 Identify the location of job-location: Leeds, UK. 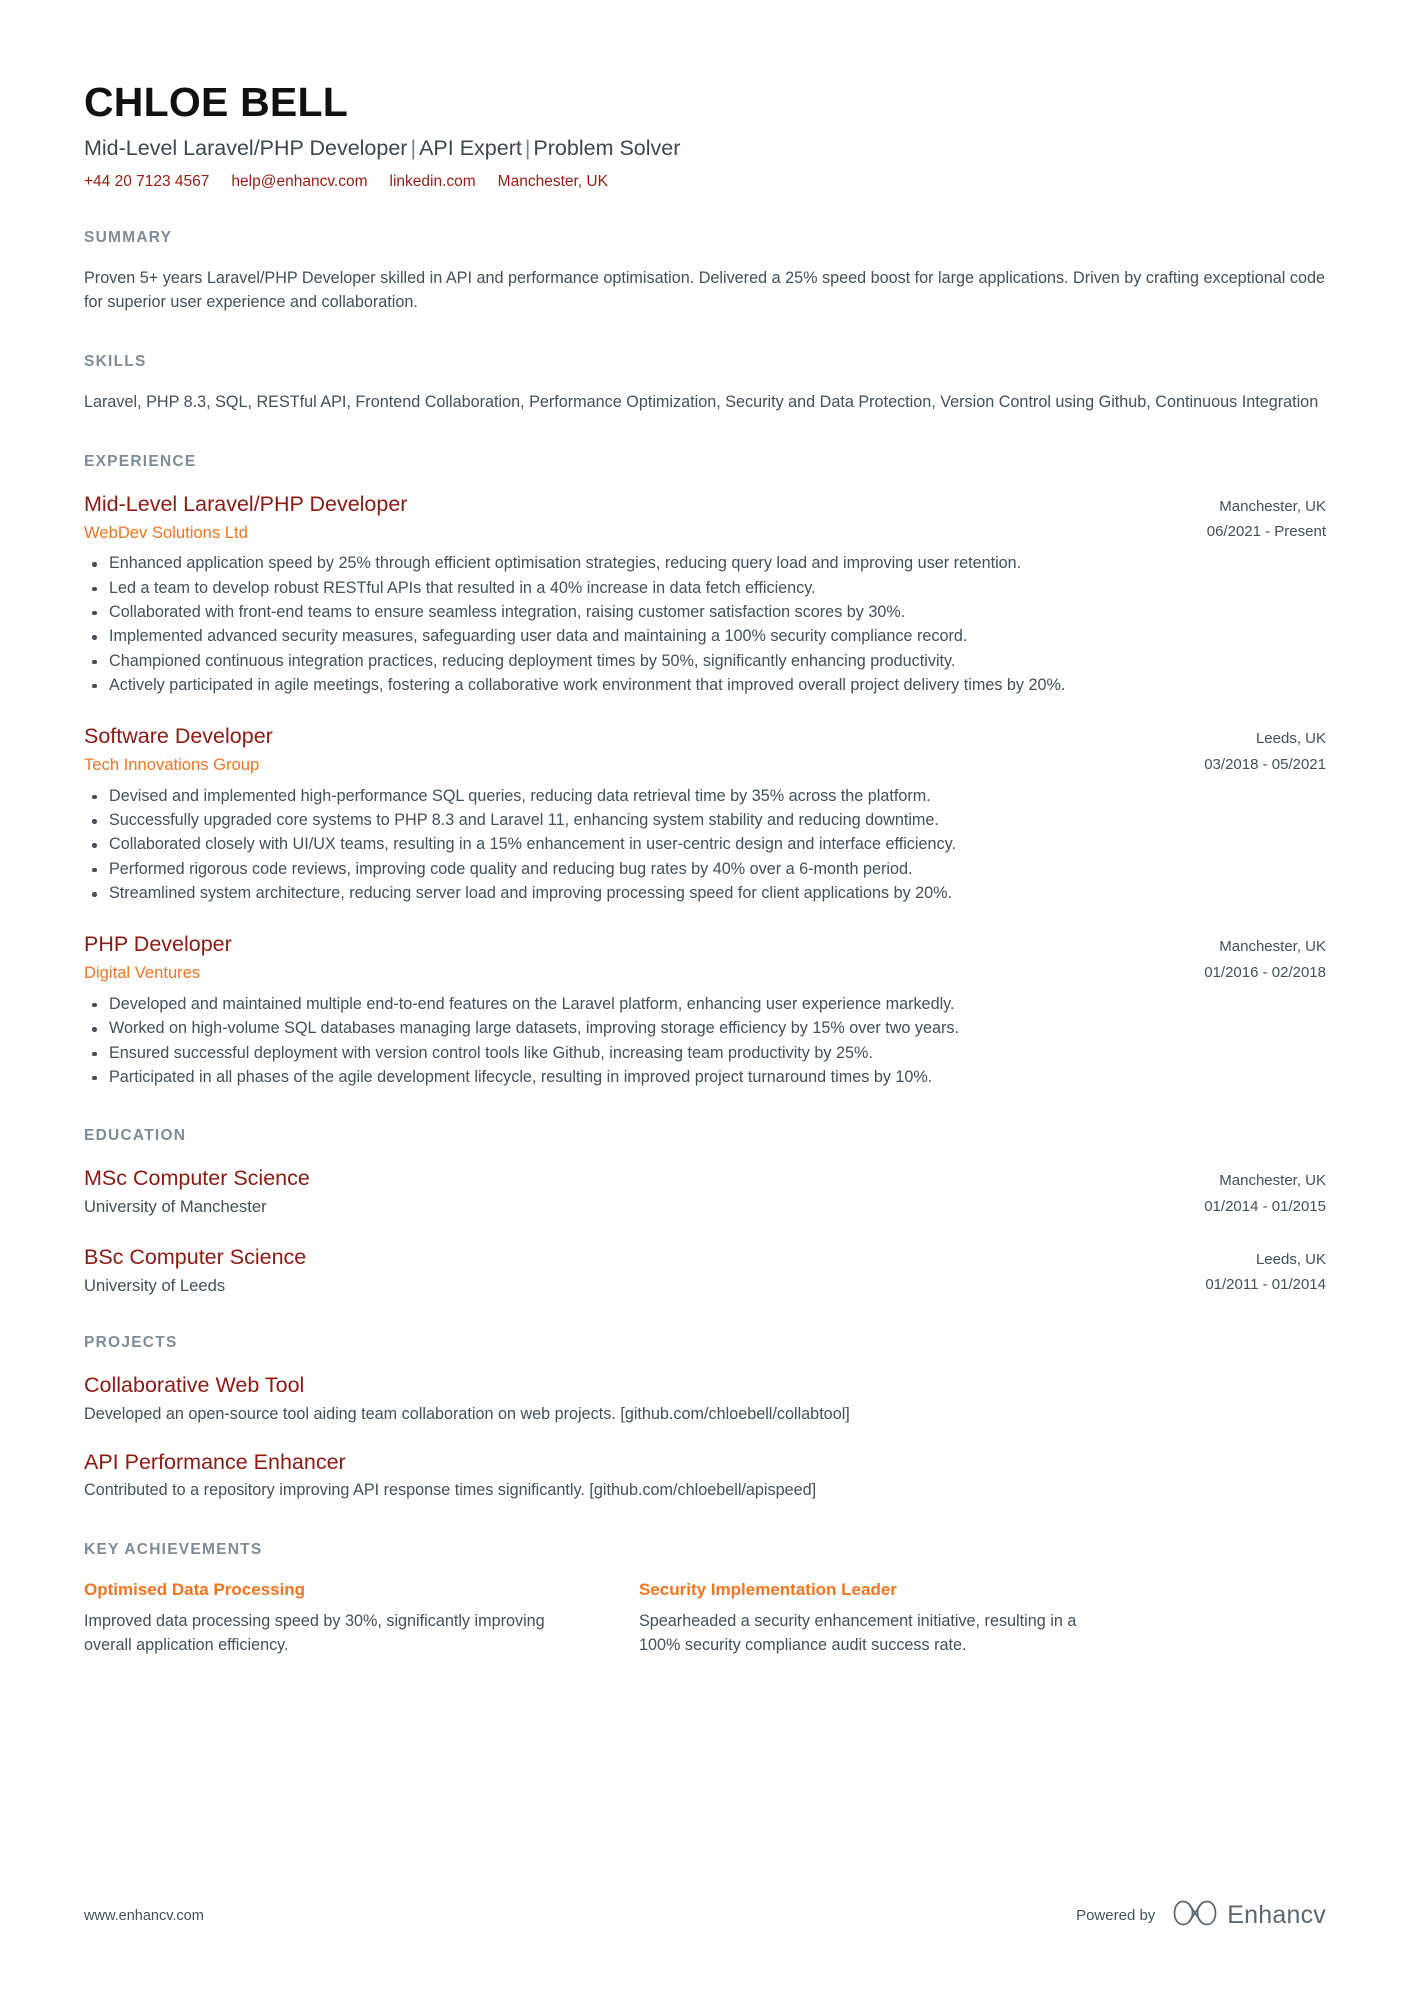
(1290, 739).